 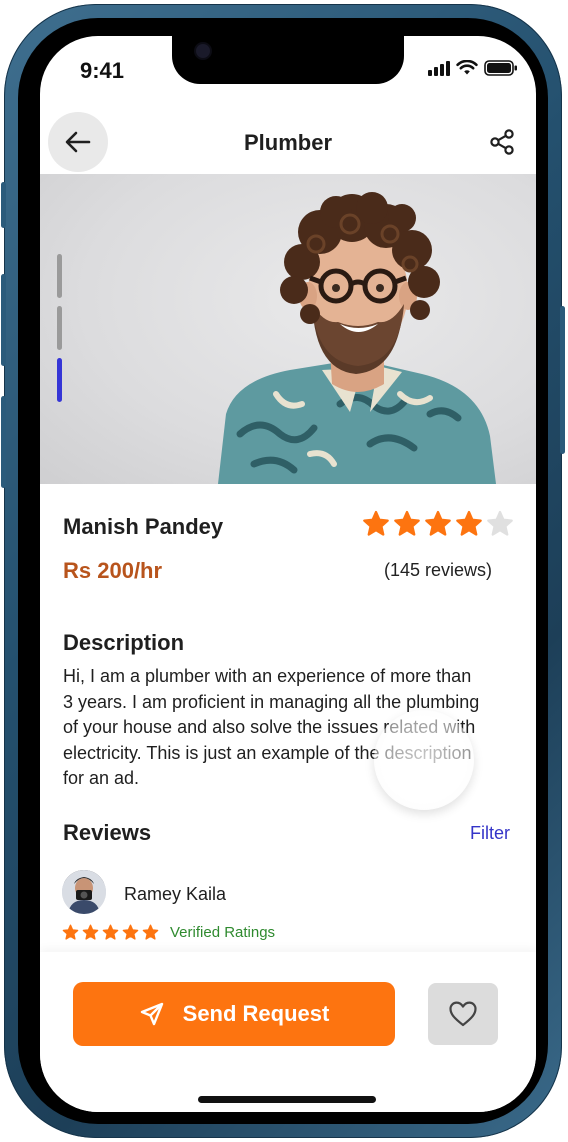 I want to click on avatar-image, so click(x=84, y=892).